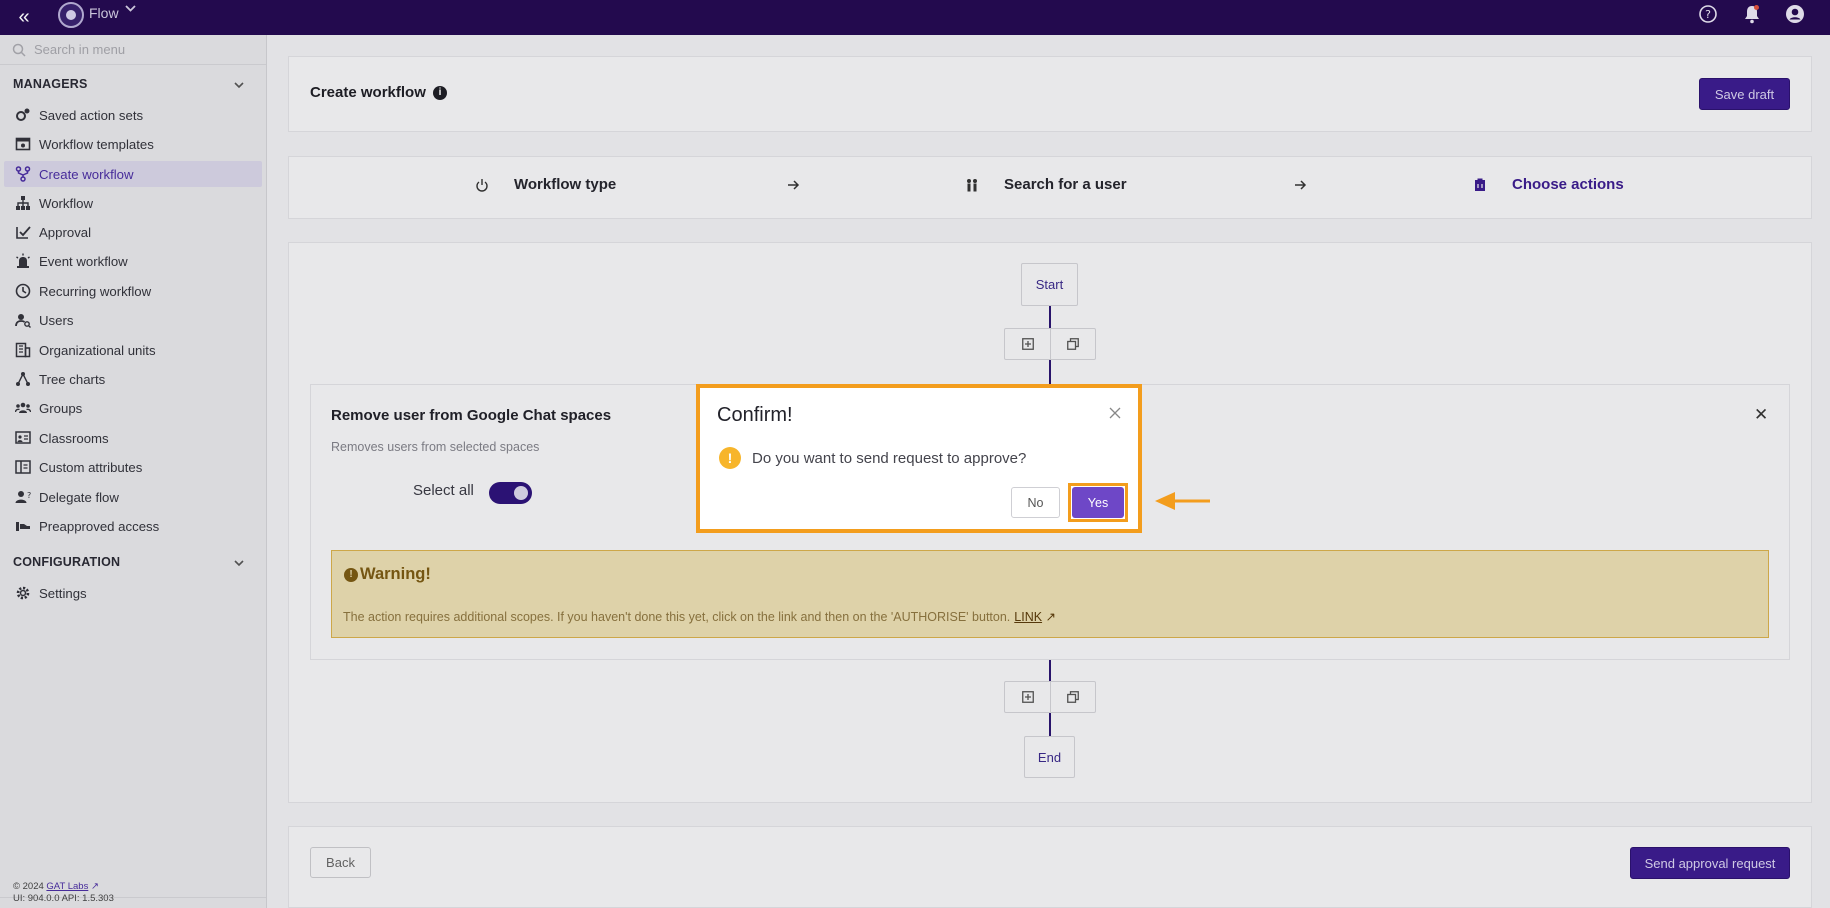  What do you see at coordinates (889, 458) in the screenshot?
I see `dialog-message: Do you want to send request to approve?` at bounding box center [889, 458].